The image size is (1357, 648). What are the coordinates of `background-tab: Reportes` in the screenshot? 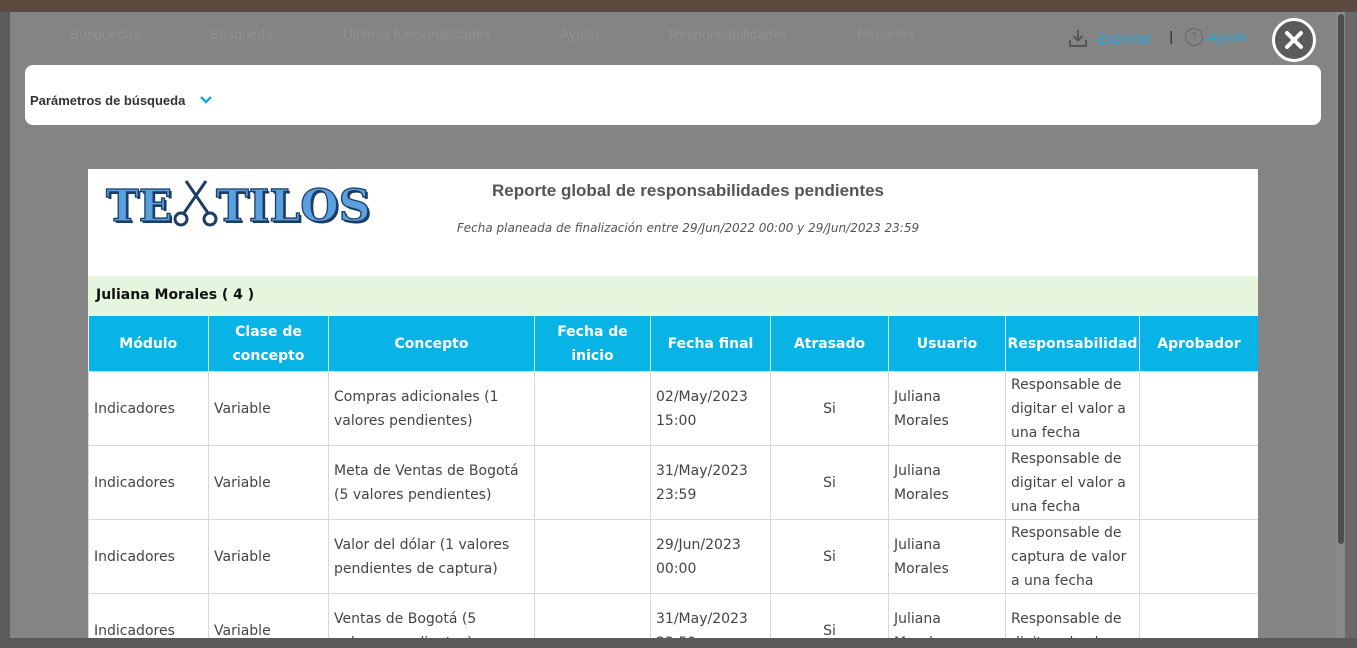 It's located at (886, 34).